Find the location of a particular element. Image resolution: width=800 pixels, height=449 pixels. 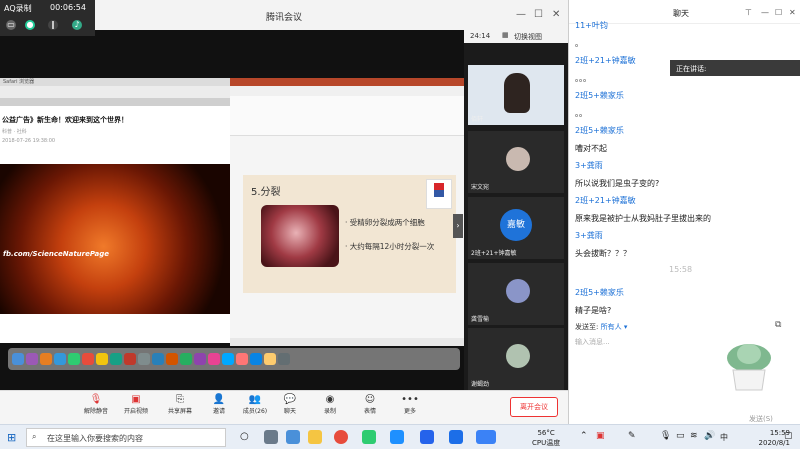

speaking-indicator: 正在讲话: is located at coordinates (735, 68).